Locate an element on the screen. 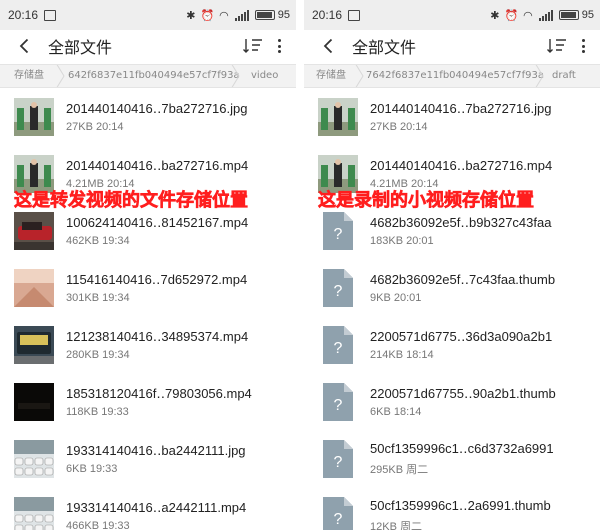  file-list-item: ? 2200571d6775‥36d3a090a2b1 214KB 18:14 is located at coordinates (452, 344).